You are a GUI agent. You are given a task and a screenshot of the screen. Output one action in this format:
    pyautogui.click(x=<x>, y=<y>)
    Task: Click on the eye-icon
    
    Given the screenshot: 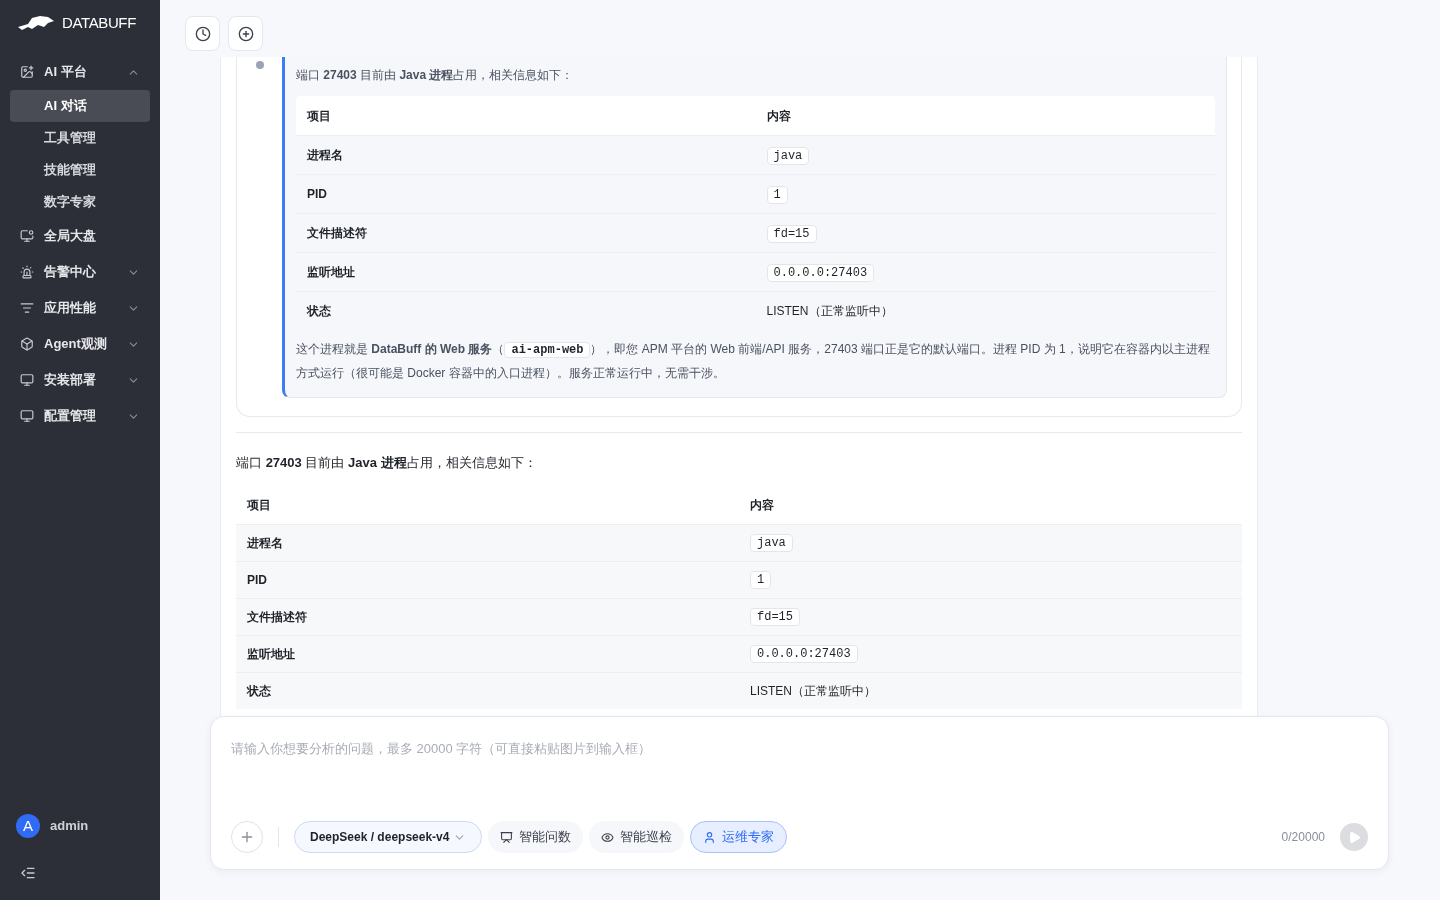 What is the action you would take?
    pyautogui.click(x=608, y=837)
    